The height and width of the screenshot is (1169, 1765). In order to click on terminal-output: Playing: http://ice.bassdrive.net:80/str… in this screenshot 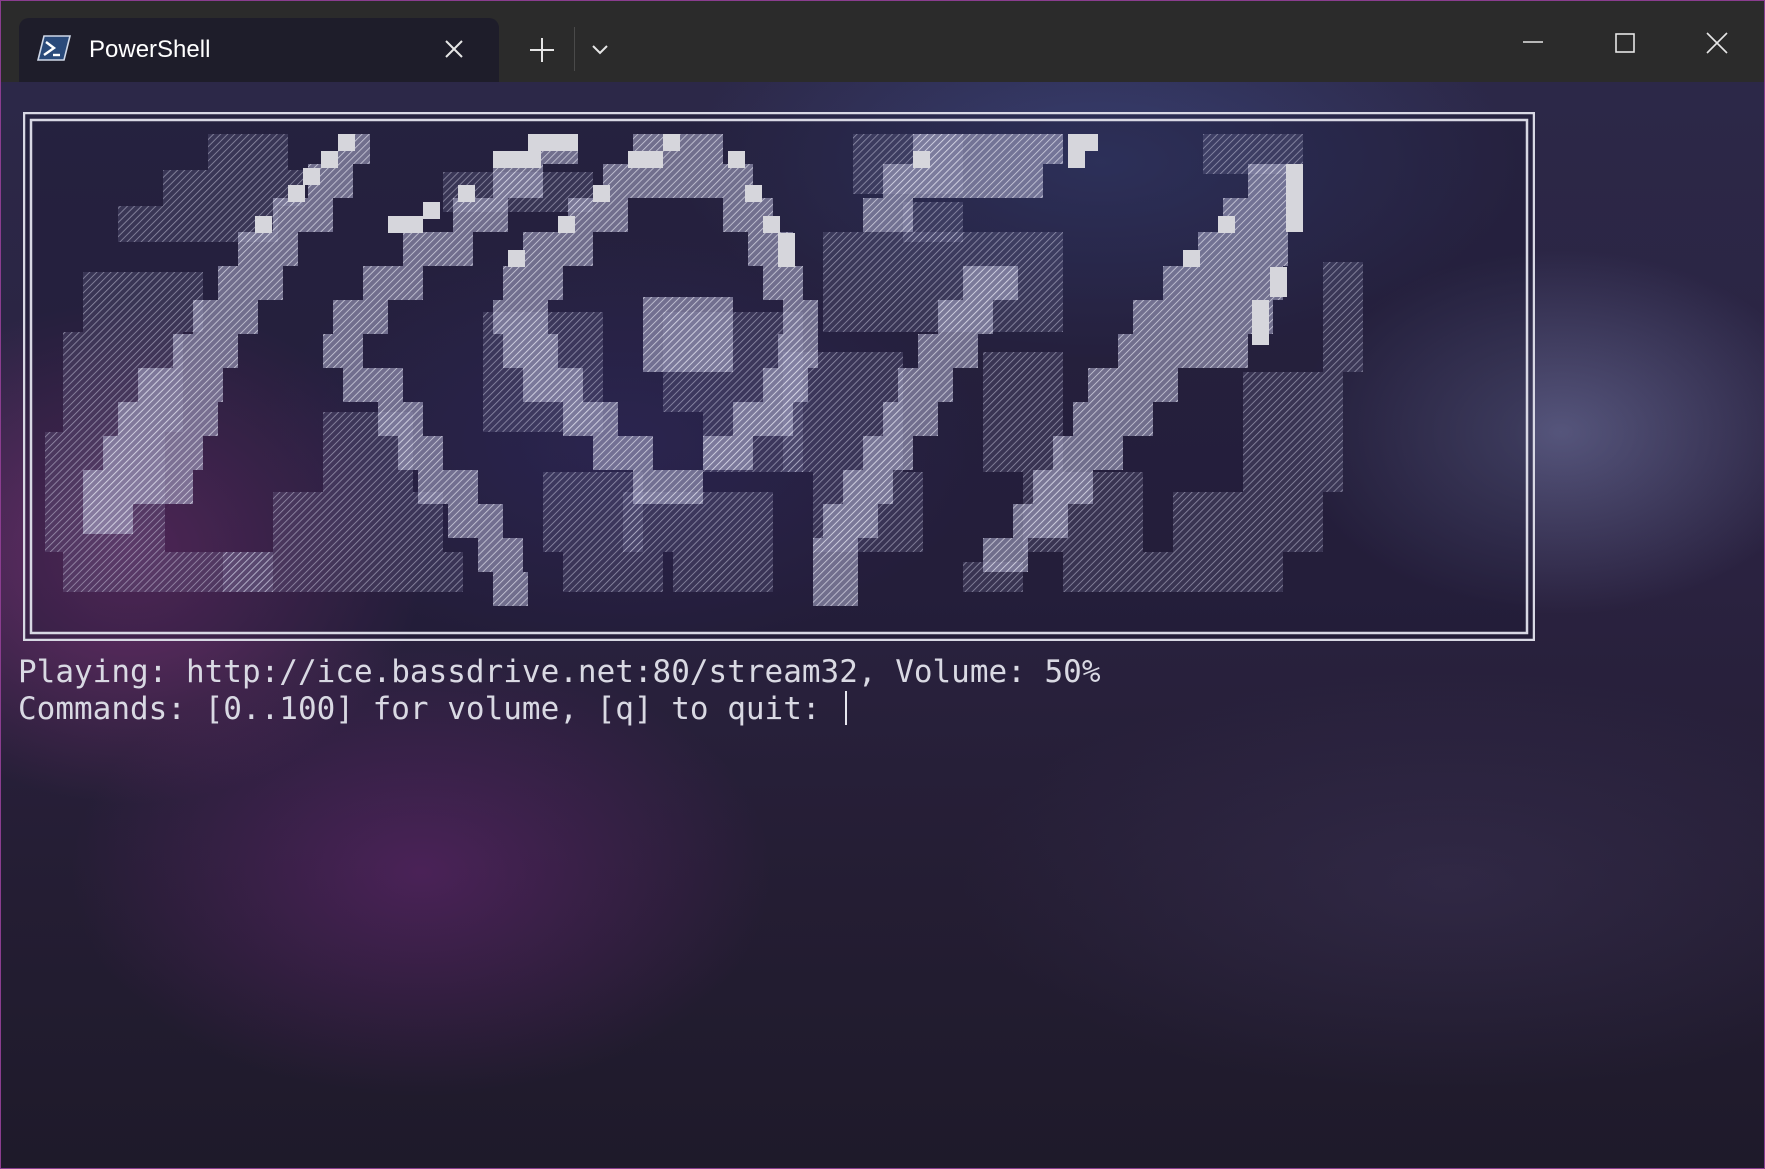, I will do `click(559, 691)`.